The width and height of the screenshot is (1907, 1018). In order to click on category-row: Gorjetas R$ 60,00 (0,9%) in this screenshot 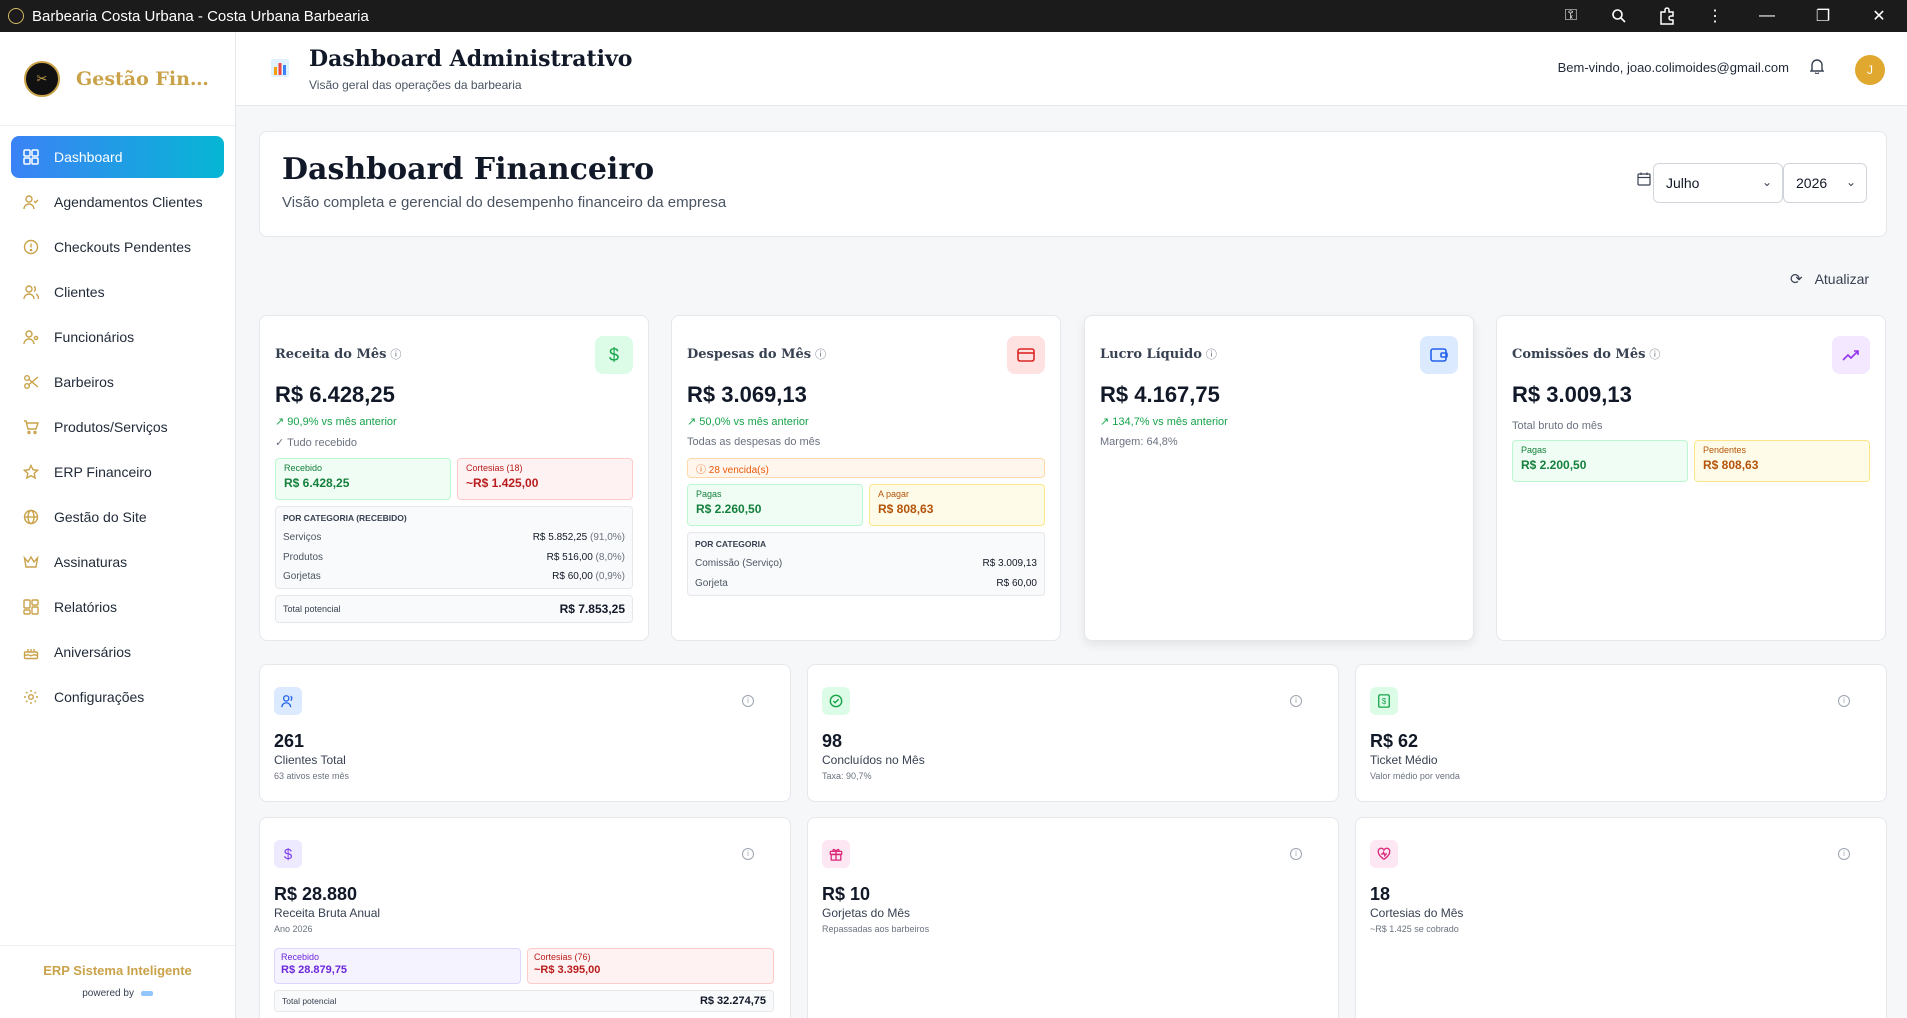, I will do `click(454, 577)`.